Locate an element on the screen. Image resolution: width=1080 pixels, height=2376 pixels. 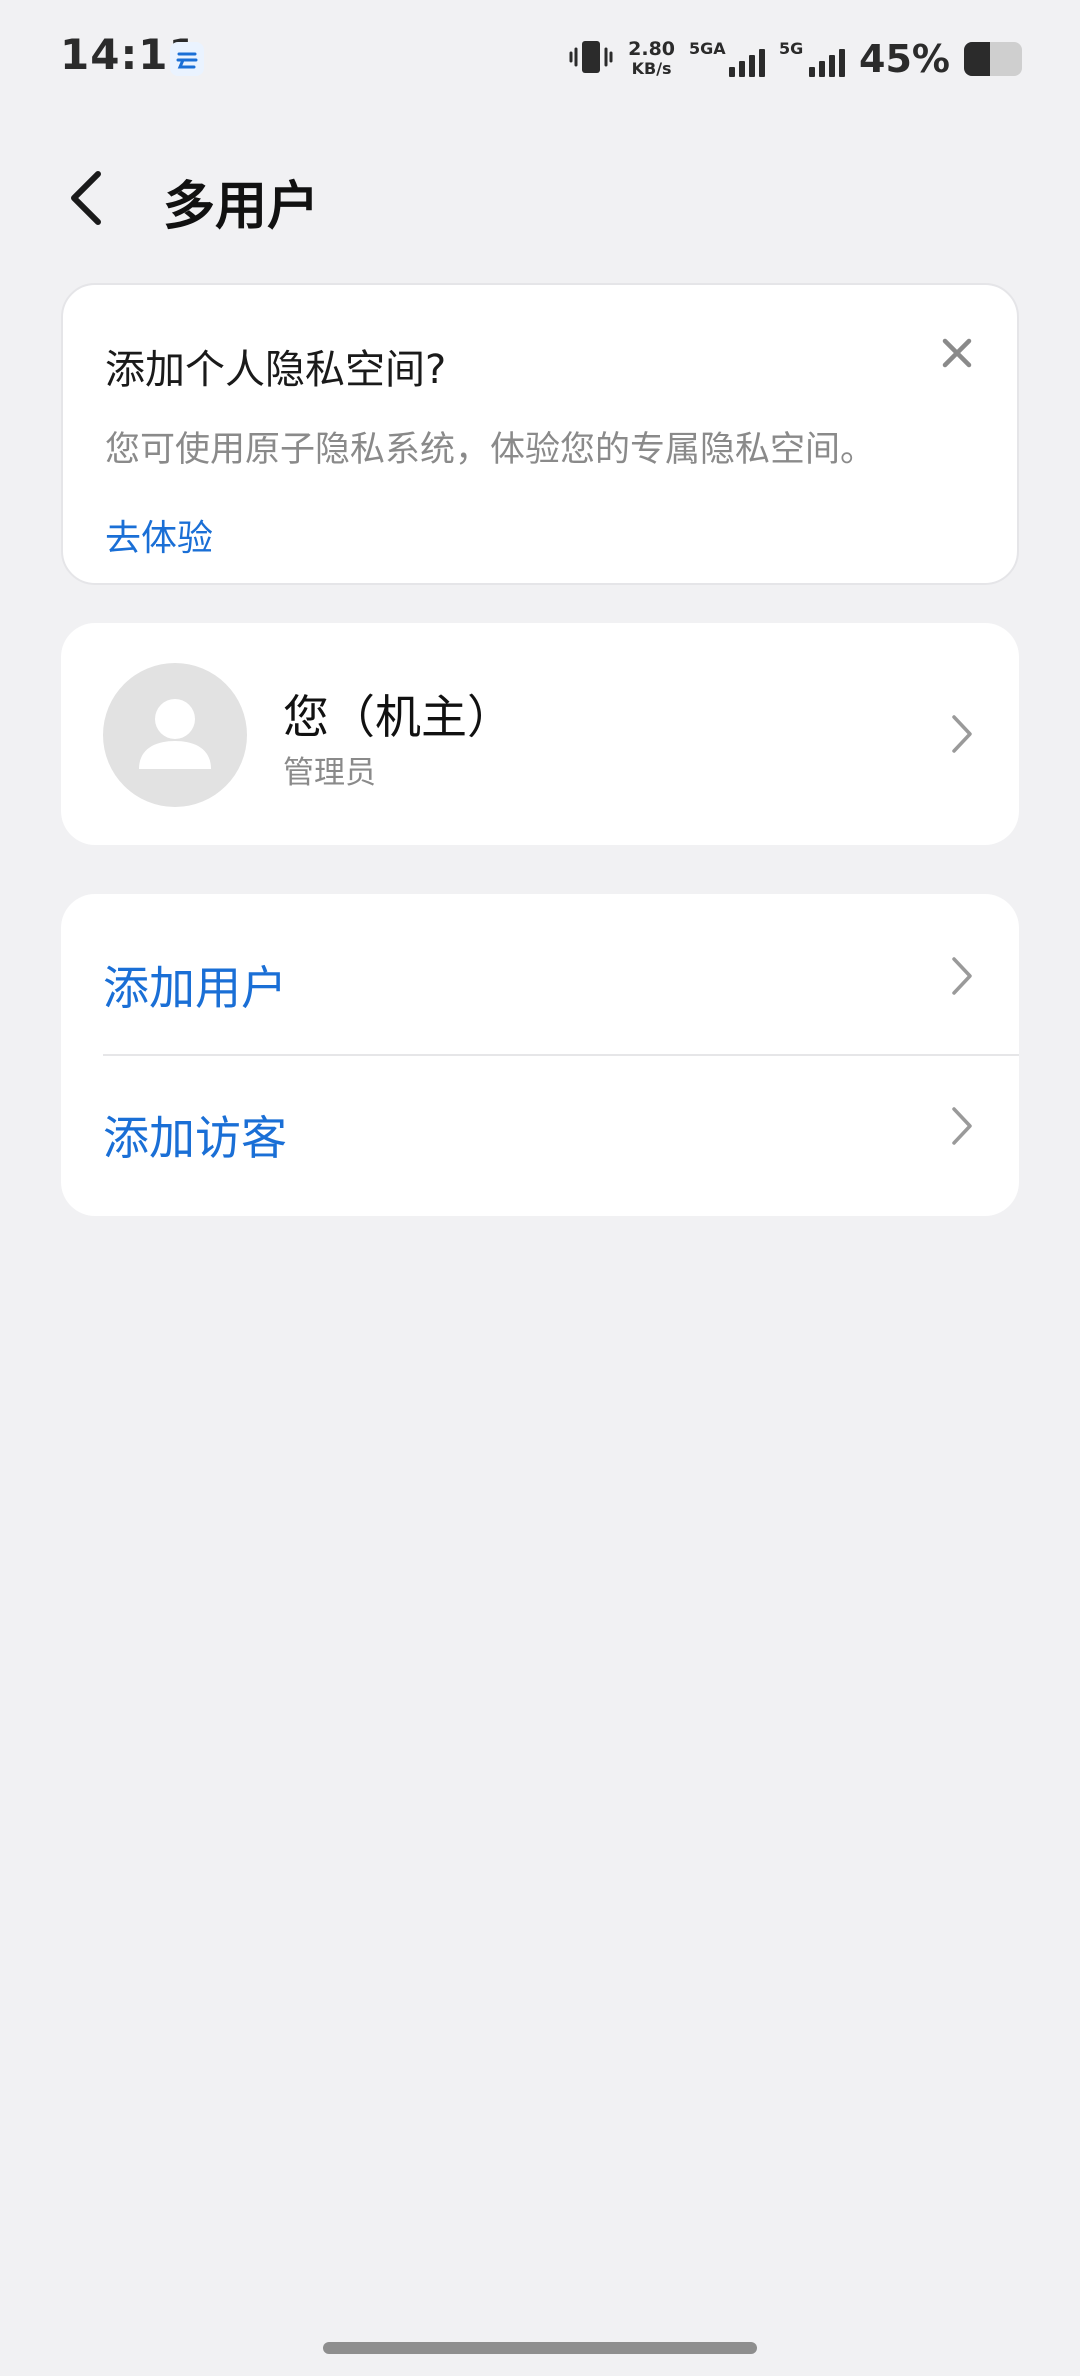
network-speed-value: 2.80 is located at coordinates (652, 49).